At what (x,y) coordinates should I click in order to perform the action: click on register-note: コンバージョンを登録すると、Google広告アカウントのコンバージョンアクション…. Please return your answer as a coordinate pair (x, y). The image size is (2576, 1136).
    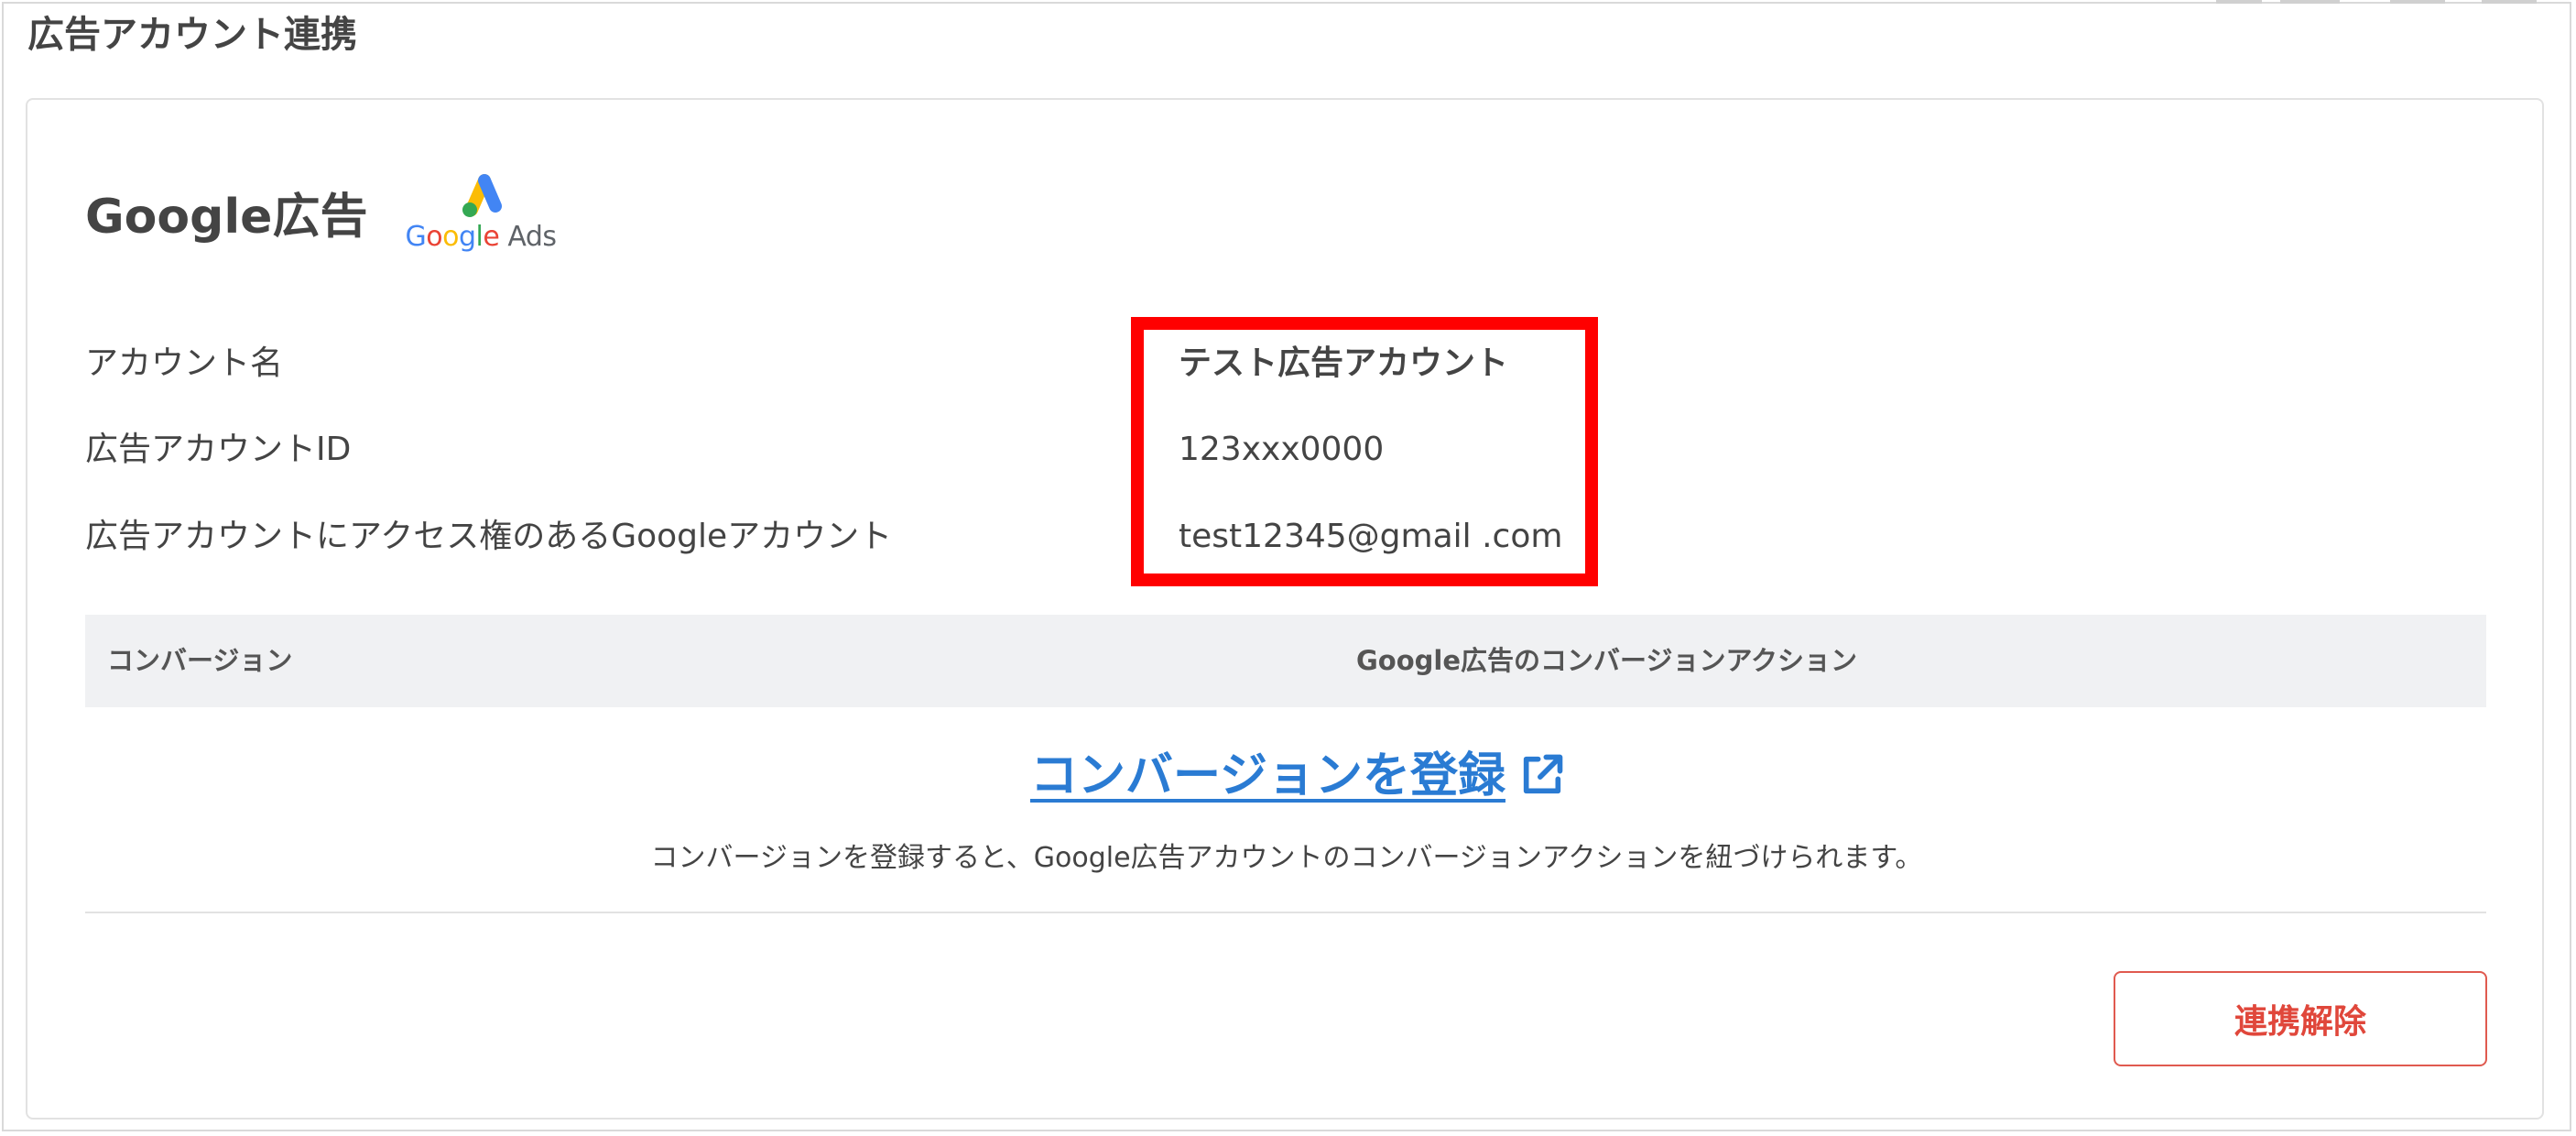
    Looking at the image, I should click on (1286, 858).